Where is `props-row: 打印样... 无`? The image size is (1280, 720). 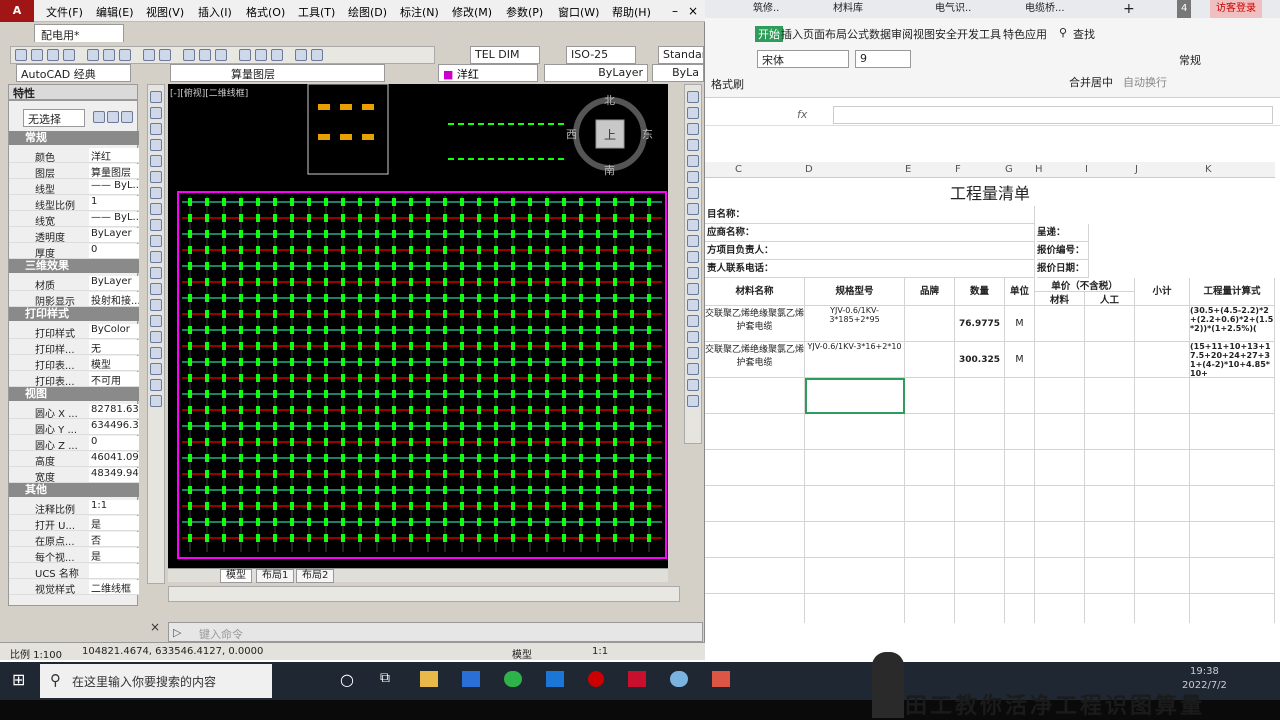
props-row: 打印样... 无 is located at coordinates (74, 347).